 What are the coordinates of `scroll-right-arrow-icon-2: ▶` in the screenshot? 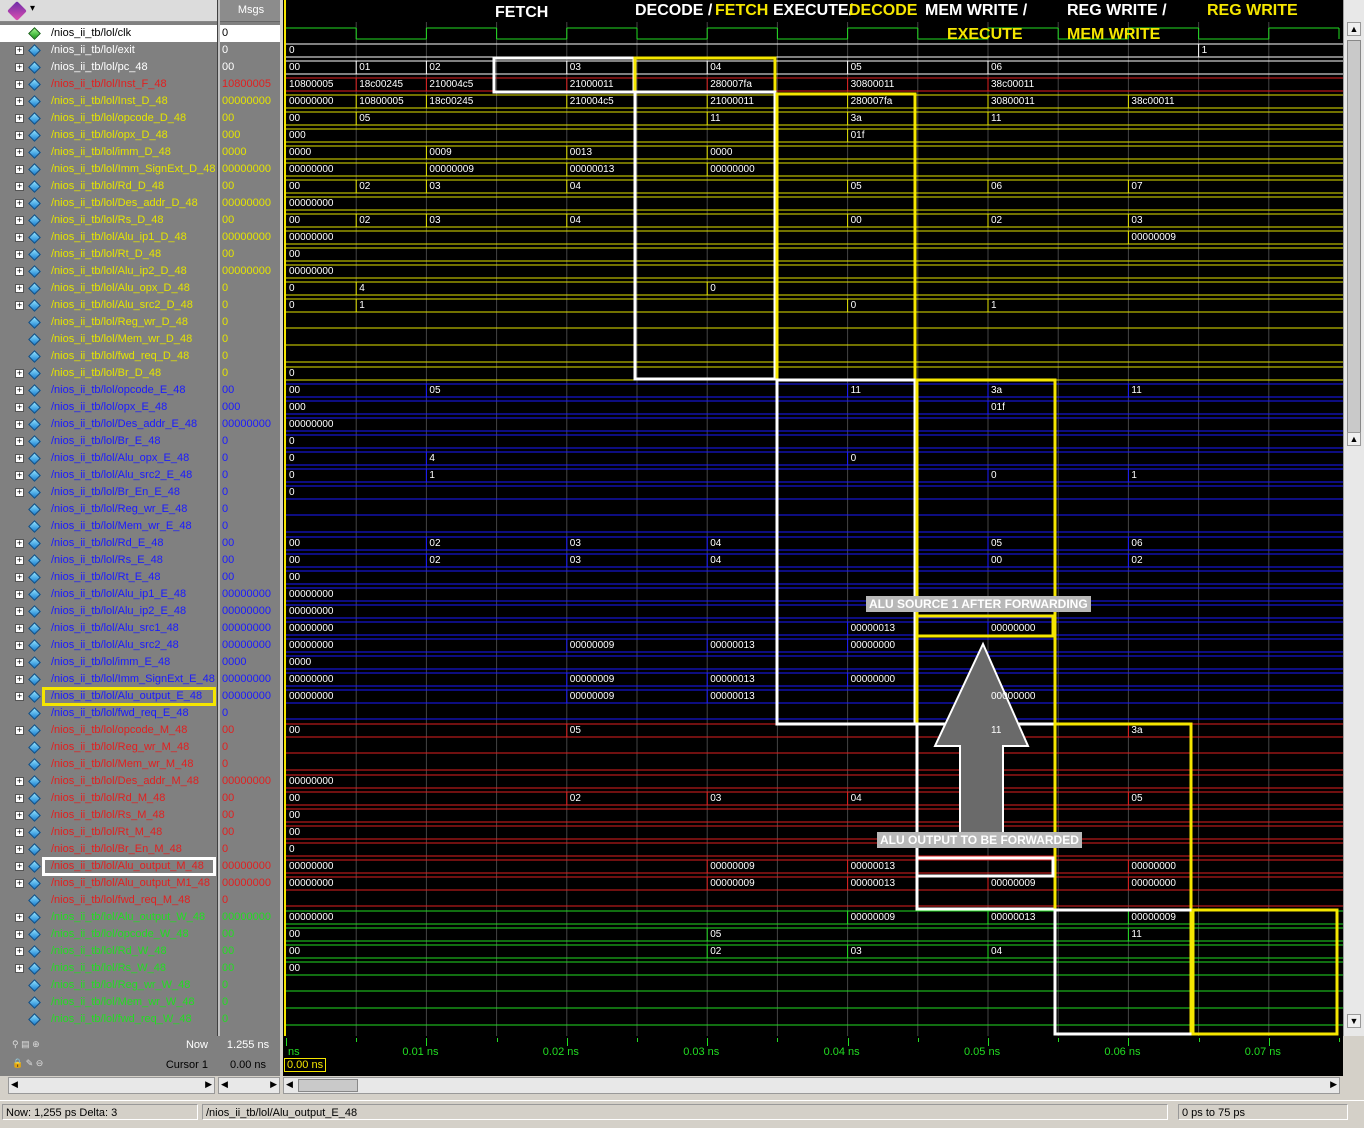 It's located at (273, 1084).